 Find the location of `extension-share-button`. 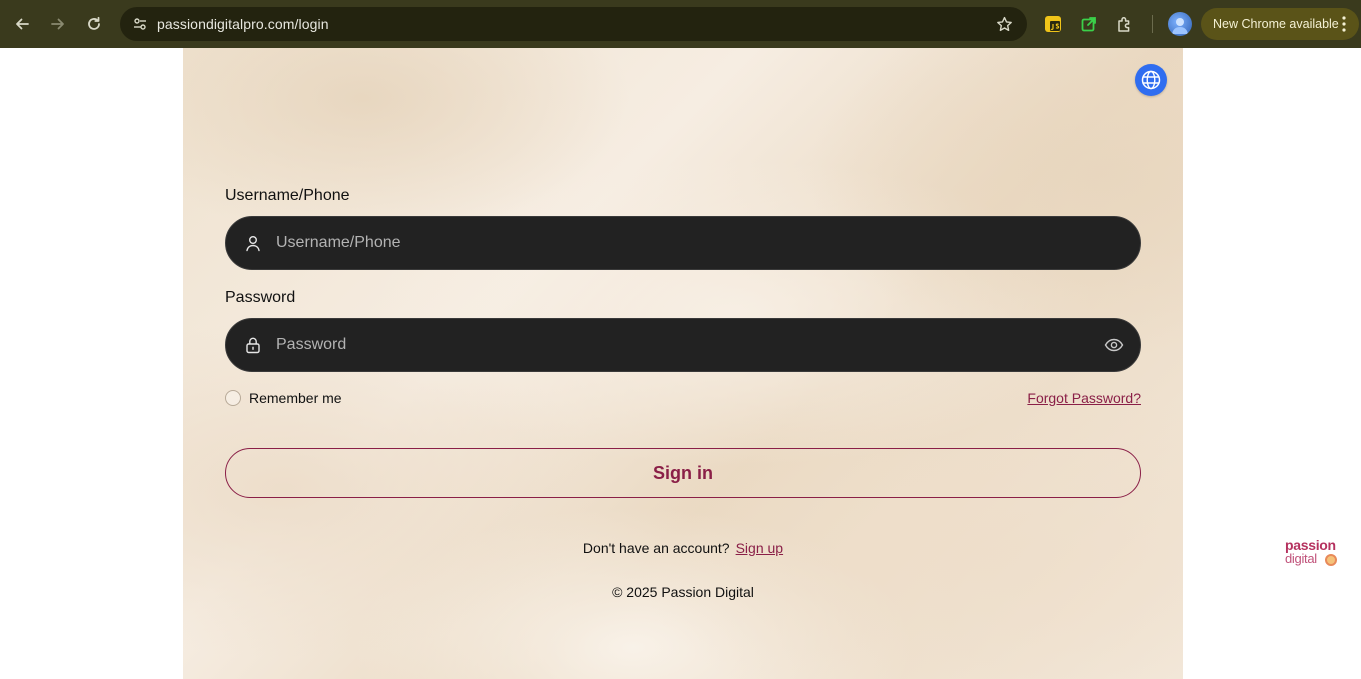

extension-share-button is located at coordinates (1089, 24).